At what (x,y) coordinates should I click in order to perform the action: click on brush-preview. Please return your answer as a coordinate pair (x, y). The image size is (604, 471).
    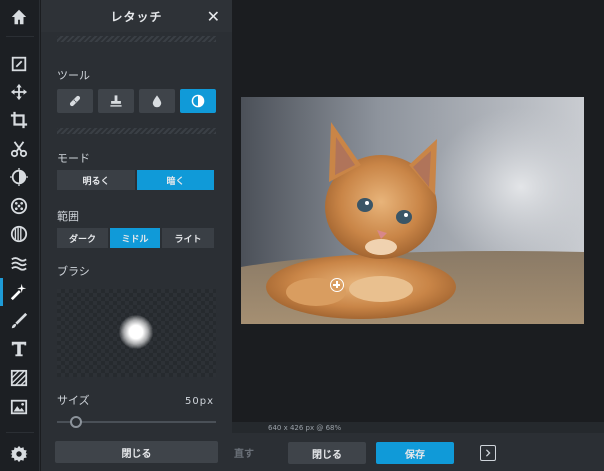
    Looking at the image, I should click on (136, 333).